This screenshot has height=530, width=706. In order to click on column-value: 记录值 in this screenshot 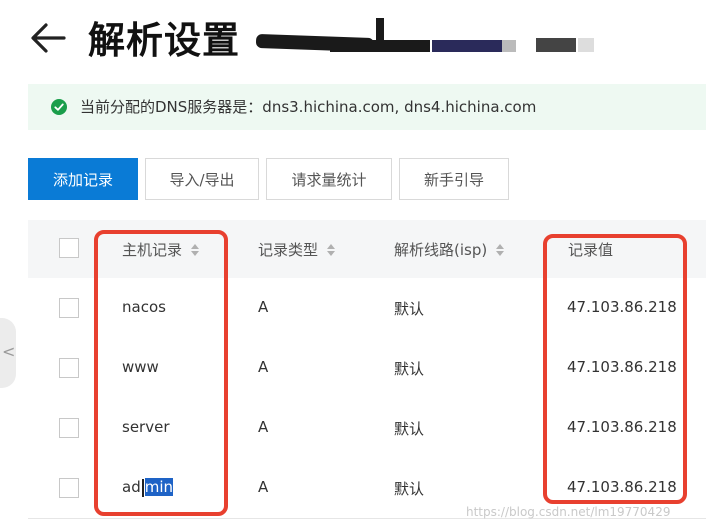, I will do `click(590, 249)`.